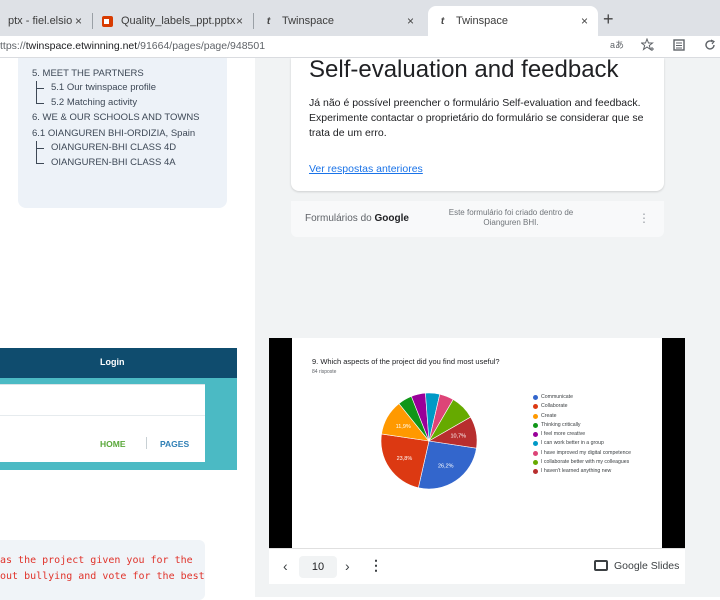 The width and height of the screenshot is (720, 600). What do you see at coordinates (178, 21) in the screenshot?
I see `tab-title: Quality_labels_ppt.pptx` at bounding box center [178, 21].